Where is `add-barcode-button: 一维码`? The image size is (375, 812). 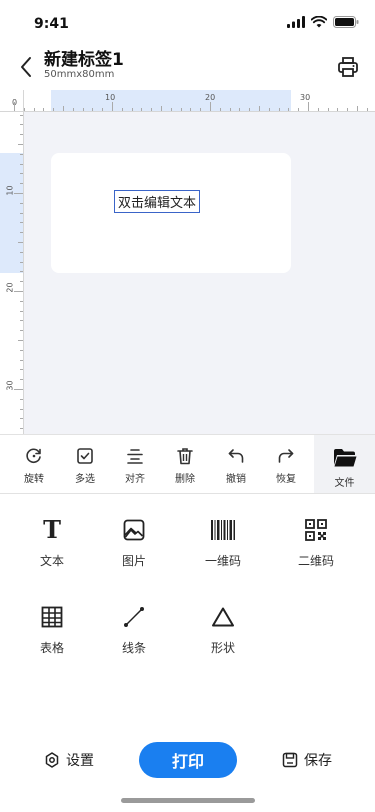 add-barcode-button: 一维码 is located at coordinates (223, 544).